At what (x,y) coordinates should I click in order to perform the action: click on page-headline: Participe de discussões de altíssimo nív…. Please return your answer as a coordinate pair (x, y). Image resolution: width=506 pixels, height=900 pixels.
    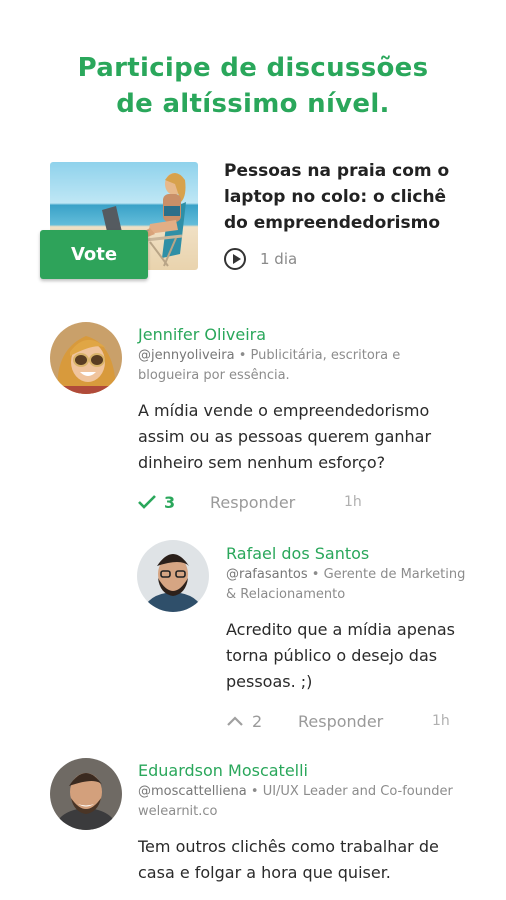
    Looking at the image, I should click on (253, 86).